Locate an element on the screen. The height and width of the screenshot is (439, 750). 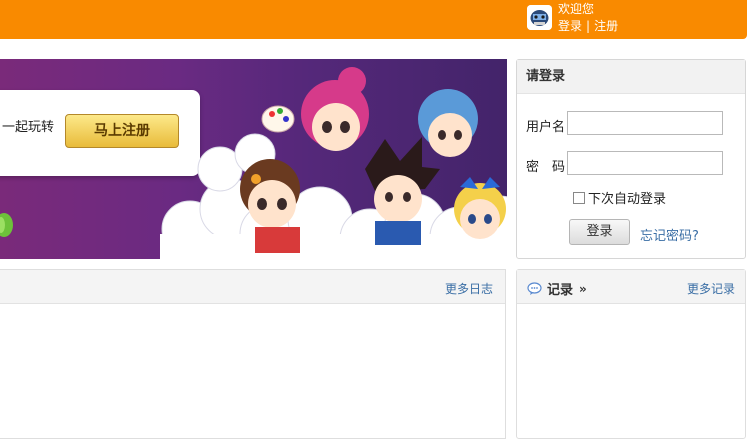
login-link: 登录 is located at coordinates (570, 26).